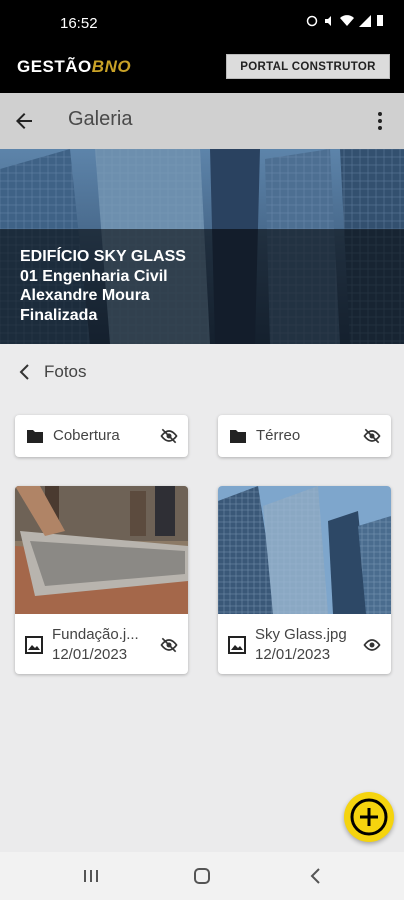  What do you see at coordinates (100, 119) in the screenshot?
I see `page-title: Galeria` at bounding box center [100, 119].